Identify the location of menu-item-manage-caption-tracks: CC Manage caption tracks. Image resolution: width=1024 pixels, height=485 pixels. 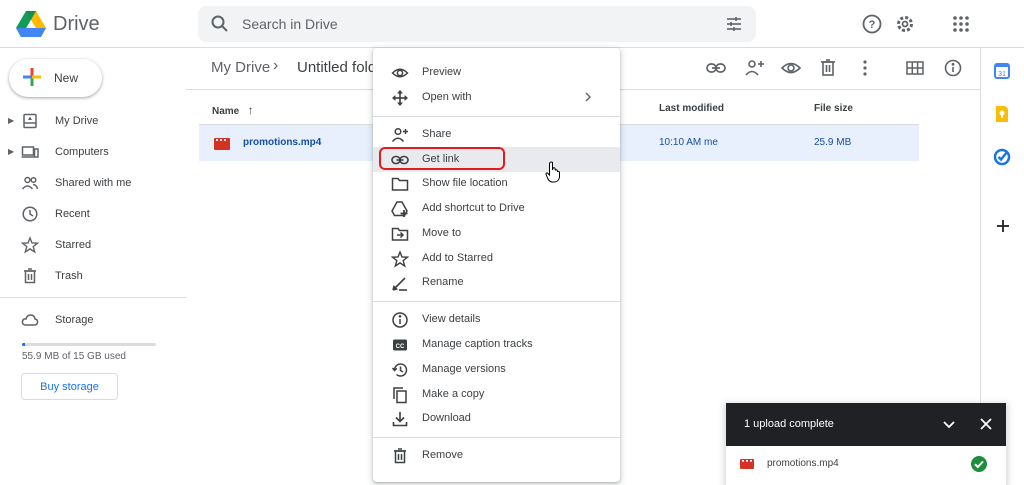
(496, 344).